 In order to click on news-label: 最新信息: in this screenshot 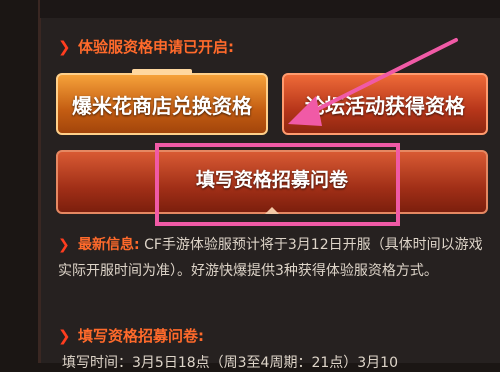, I will do `click(109, 245)`.